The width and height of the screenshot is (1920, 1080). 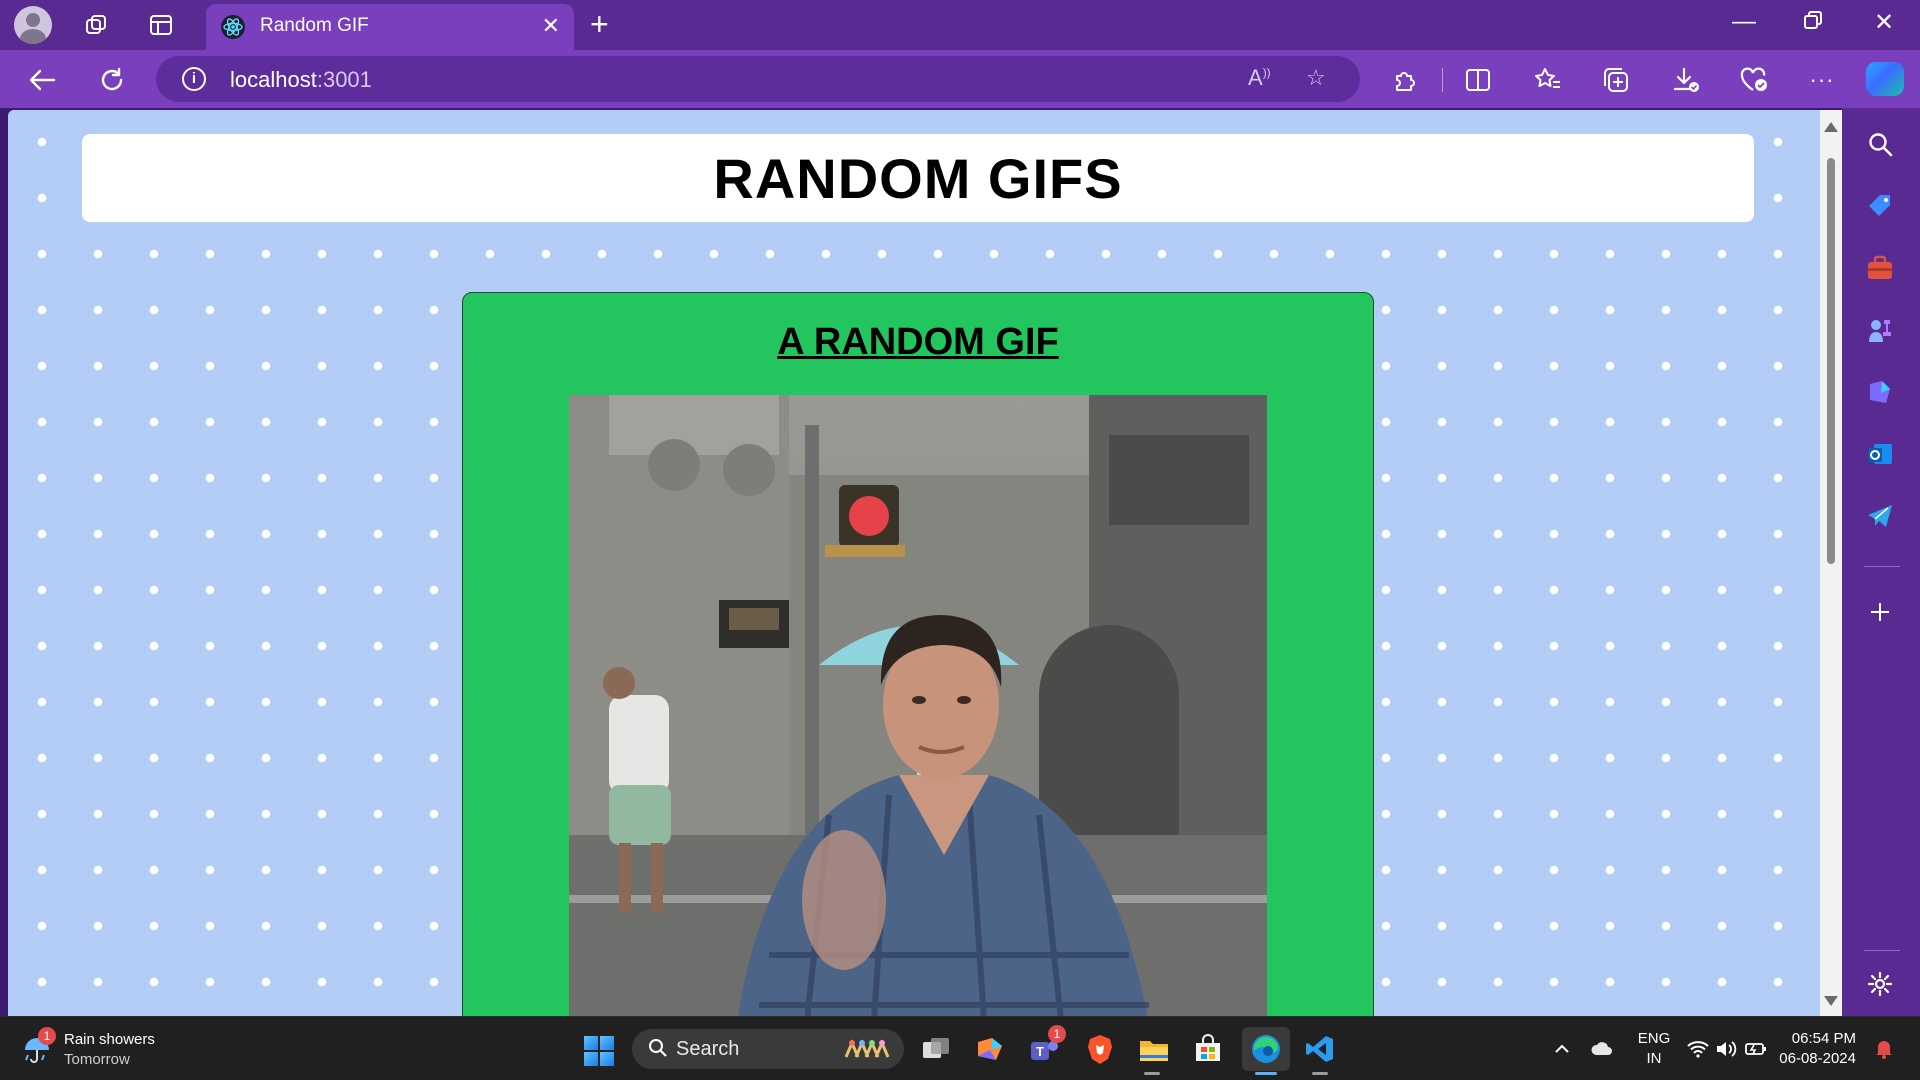 I want to click on search-highlight-icon, so click(x=867, y=1048).